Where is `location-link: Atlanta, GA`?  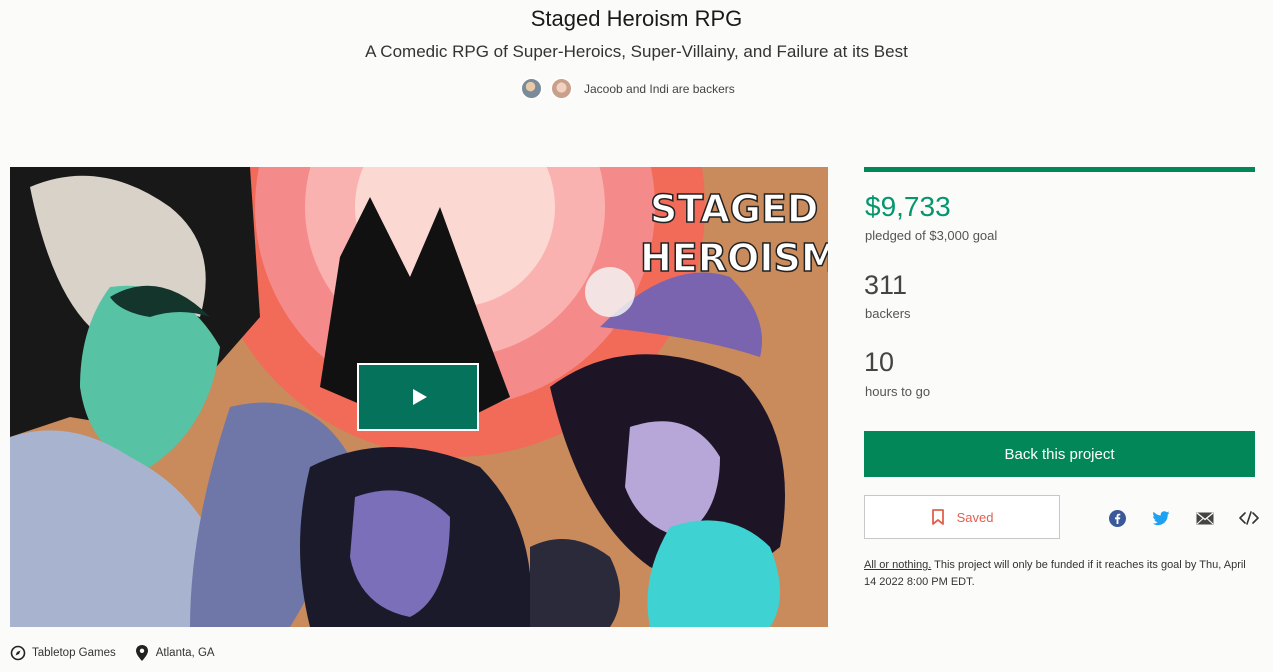
location-link: Atlanta, GA is located at coordinates (174, 653).